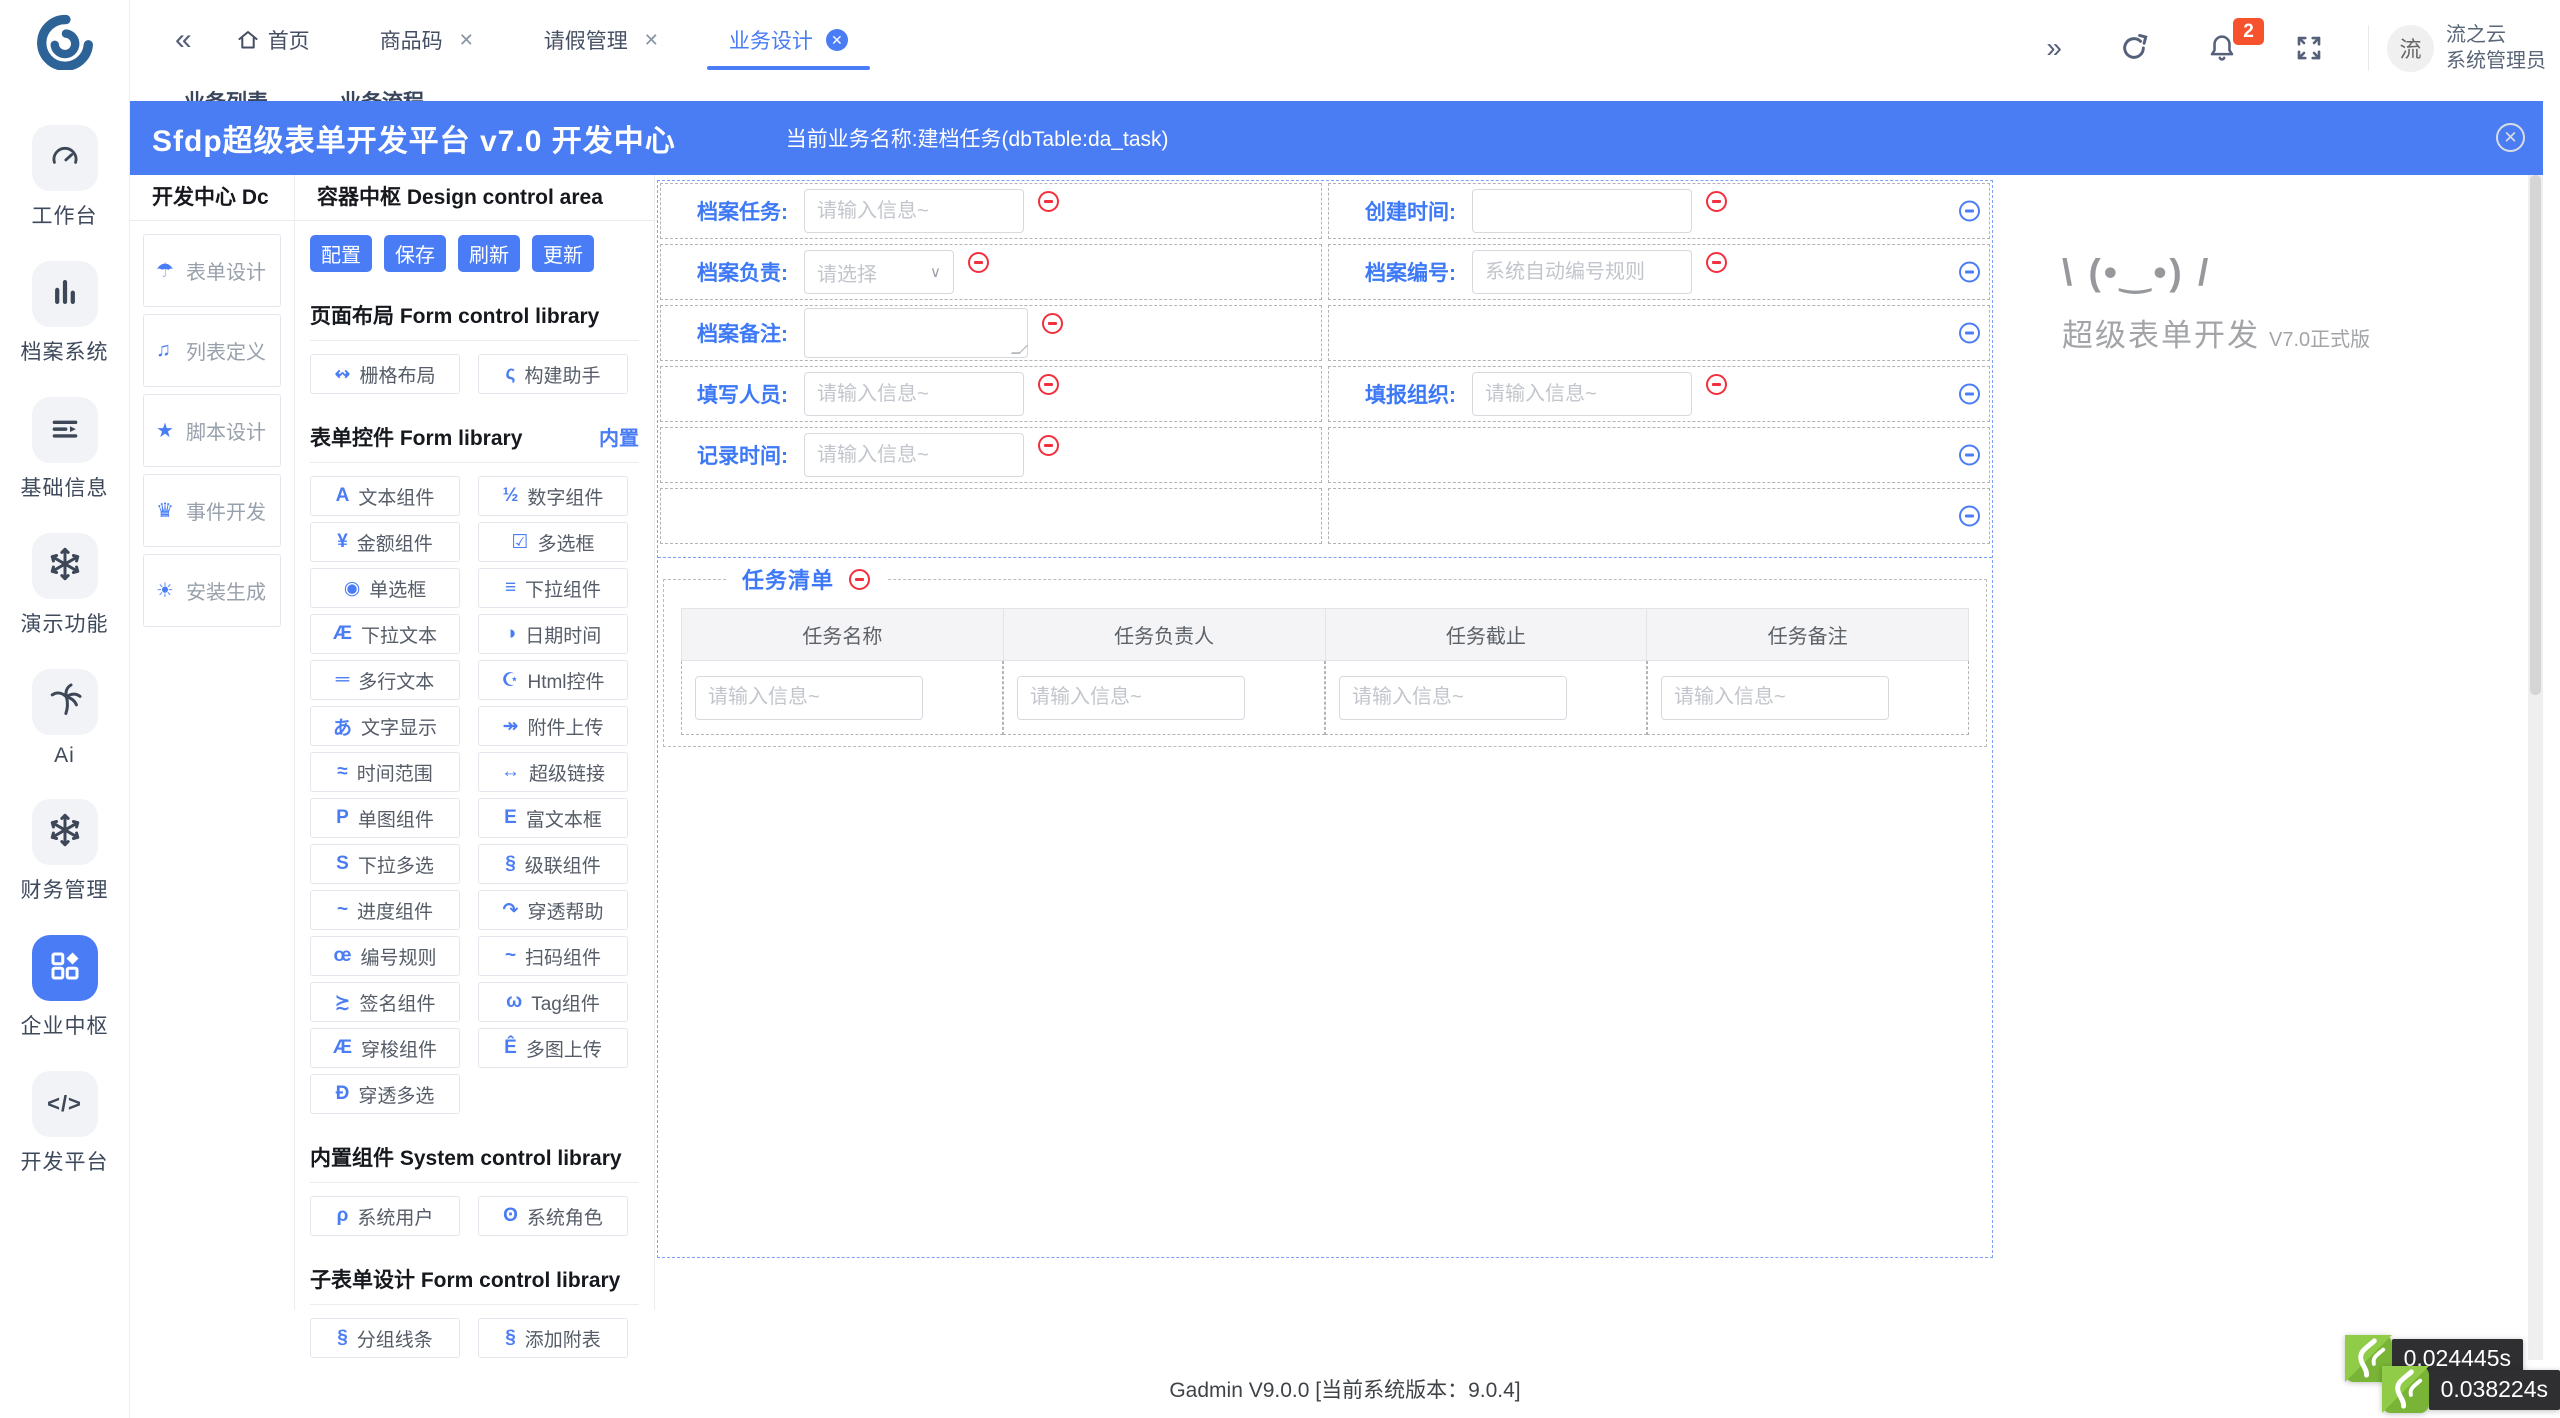 The height and width of the screenshot is (1418, 2560). Describe the element at coordinates (916, 333) in the screenshot. I see `field-textarea` at that location.